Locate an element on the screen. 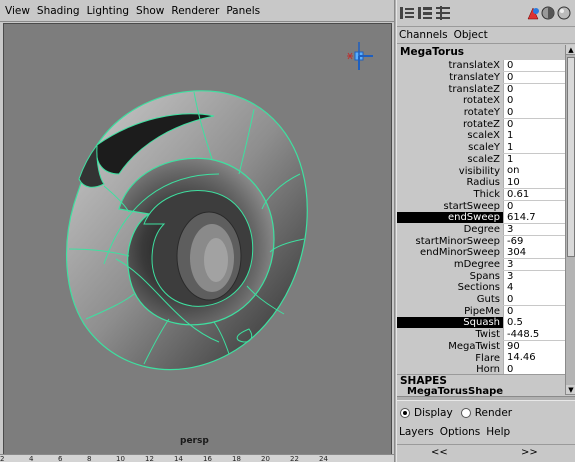 Image resolution: width=575 pixels, height=462 pixels. attribute-row: Degree 3 is located at coordinates (481, 229).